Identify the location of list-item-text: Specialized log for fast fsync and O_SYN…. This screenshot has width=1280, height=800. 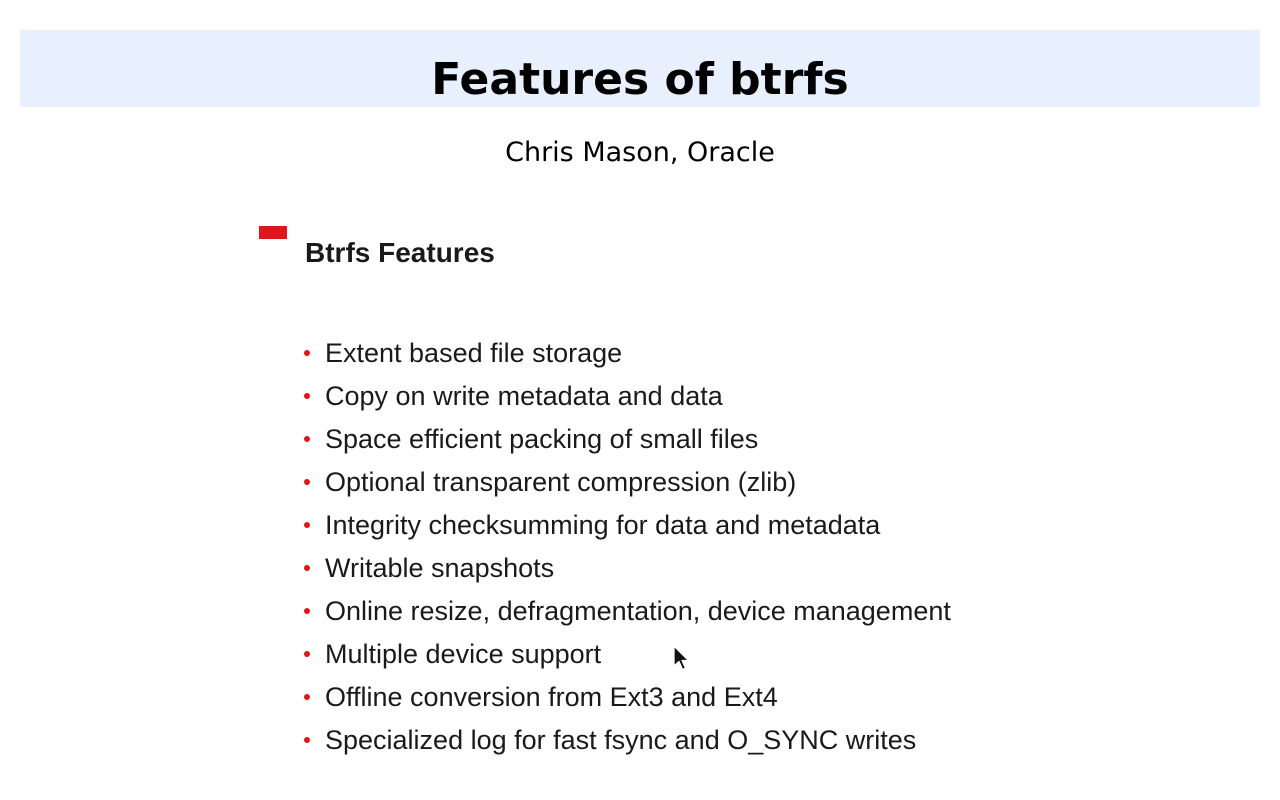
(621, 740).